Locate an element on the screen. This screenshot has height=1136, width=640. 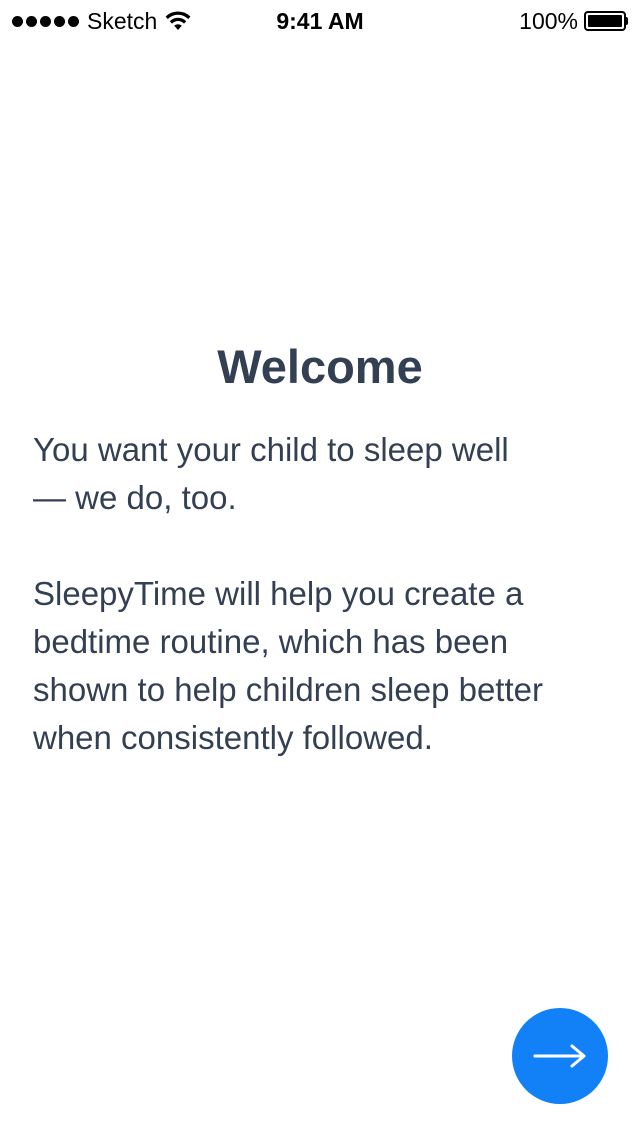
arrow-right-icon is located at coordinates (559, 1056).